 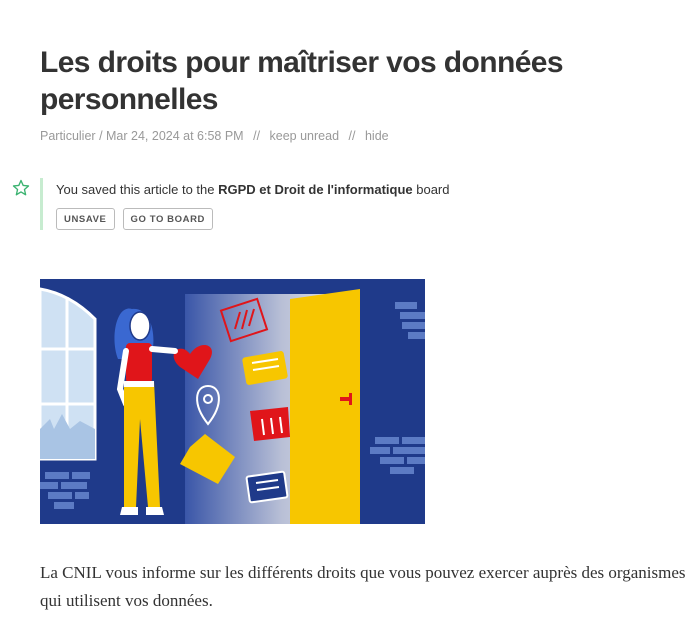 I want to click on go-to-board-button: GO TO BOARD, so click(x=168, y=219).